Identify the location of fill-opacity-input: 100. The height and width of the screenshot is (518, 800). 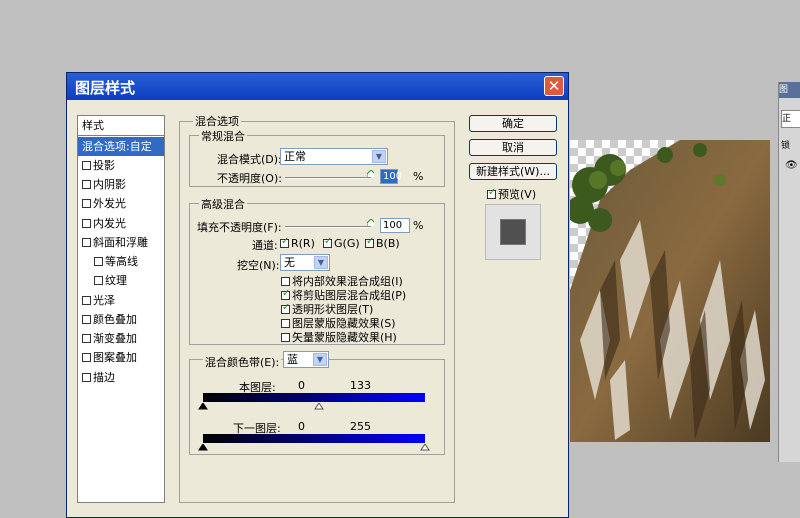
(395, 225).